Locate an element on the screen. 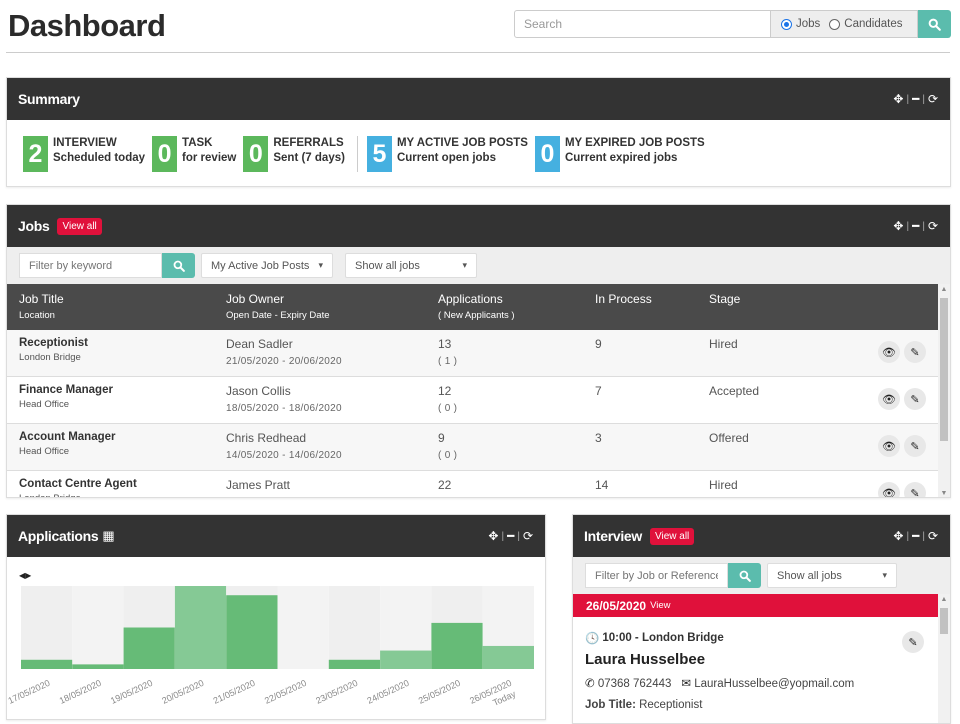 This screenshot has width=960, height=724. candidate-job-title: Receptionist is located at coordinates (671, 705).